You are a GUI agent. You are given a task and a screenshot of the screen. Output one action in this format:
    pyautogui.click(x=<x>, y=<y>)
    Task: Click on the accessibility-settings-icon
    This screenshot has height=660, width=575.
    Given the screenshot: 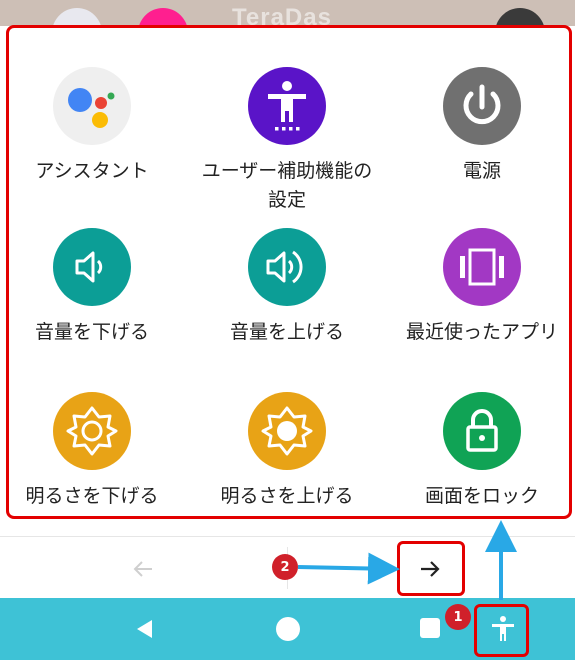 What is the action you would take?
    pyautogui.click(x=287, y=106)
    